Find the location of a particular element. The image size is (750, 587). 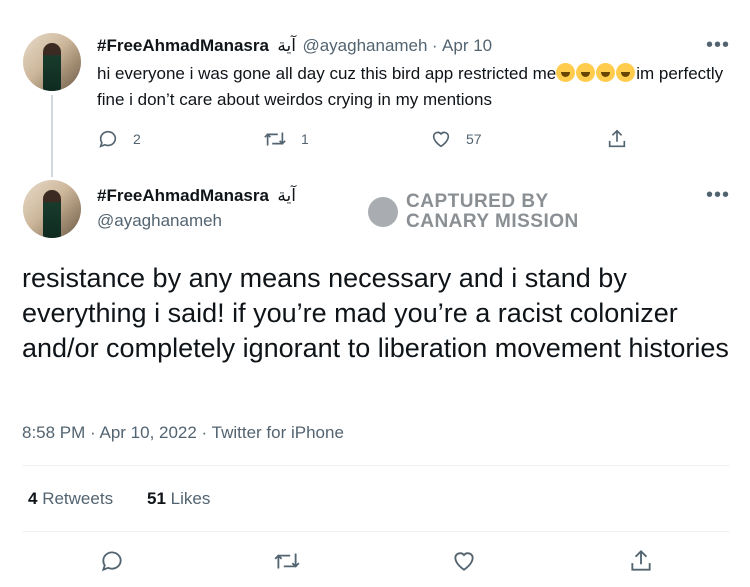

retweets-count: 4 is located at coordinates (33, 498).